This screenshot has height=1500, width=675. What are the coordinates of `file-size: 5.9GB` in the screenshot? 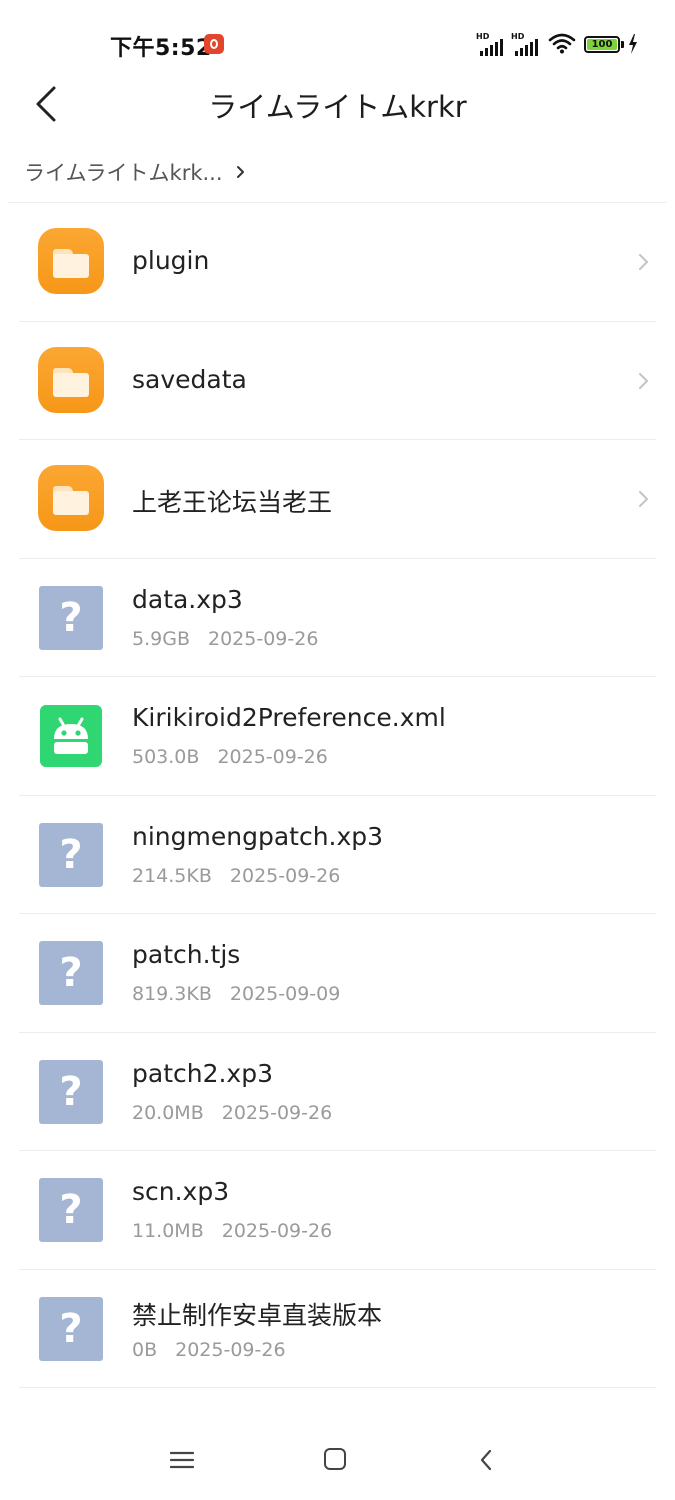 It's located at (161, 638).